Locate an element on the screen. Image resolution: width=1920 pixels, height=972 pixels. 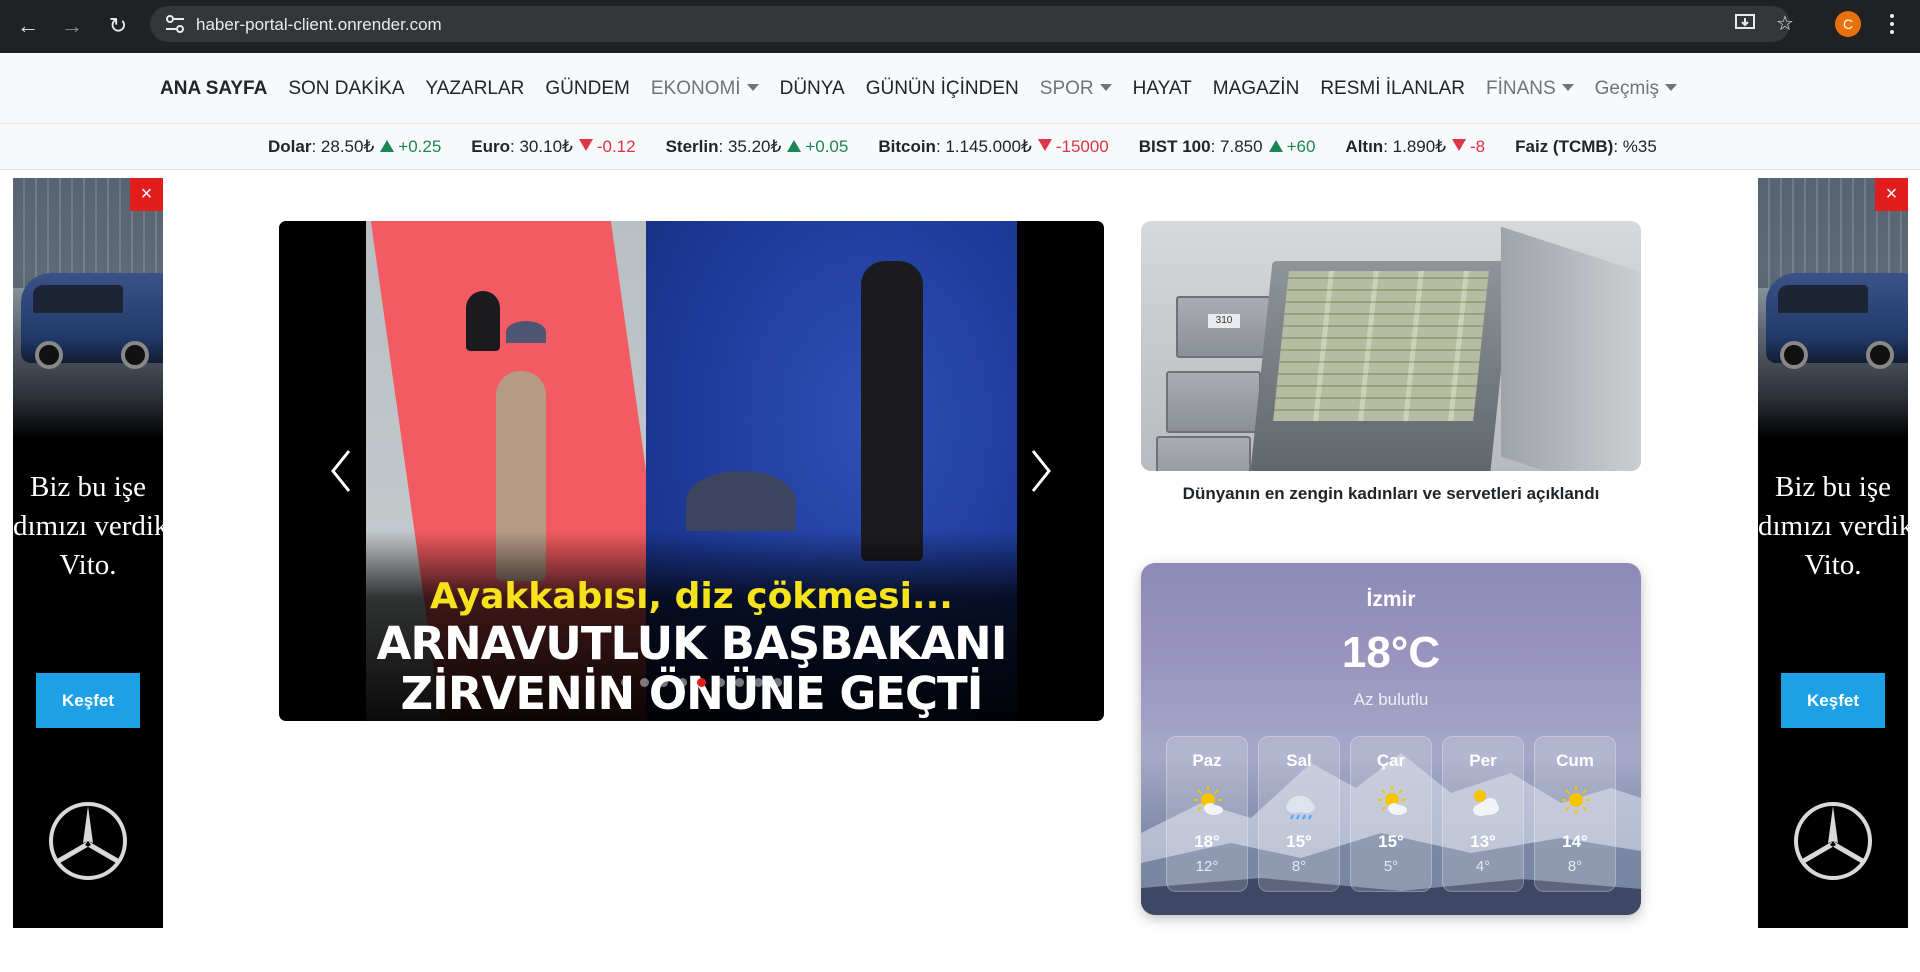
sun-cloud-icon is located at coordinates (1392, 800).